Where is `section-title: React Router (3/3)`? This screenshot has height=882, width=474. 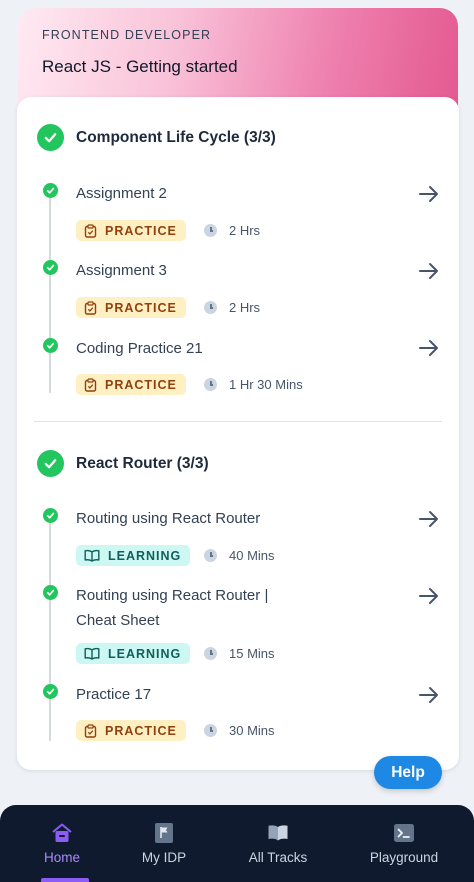 section-title: React Router (3/3) is located at coordinates (142, 463).